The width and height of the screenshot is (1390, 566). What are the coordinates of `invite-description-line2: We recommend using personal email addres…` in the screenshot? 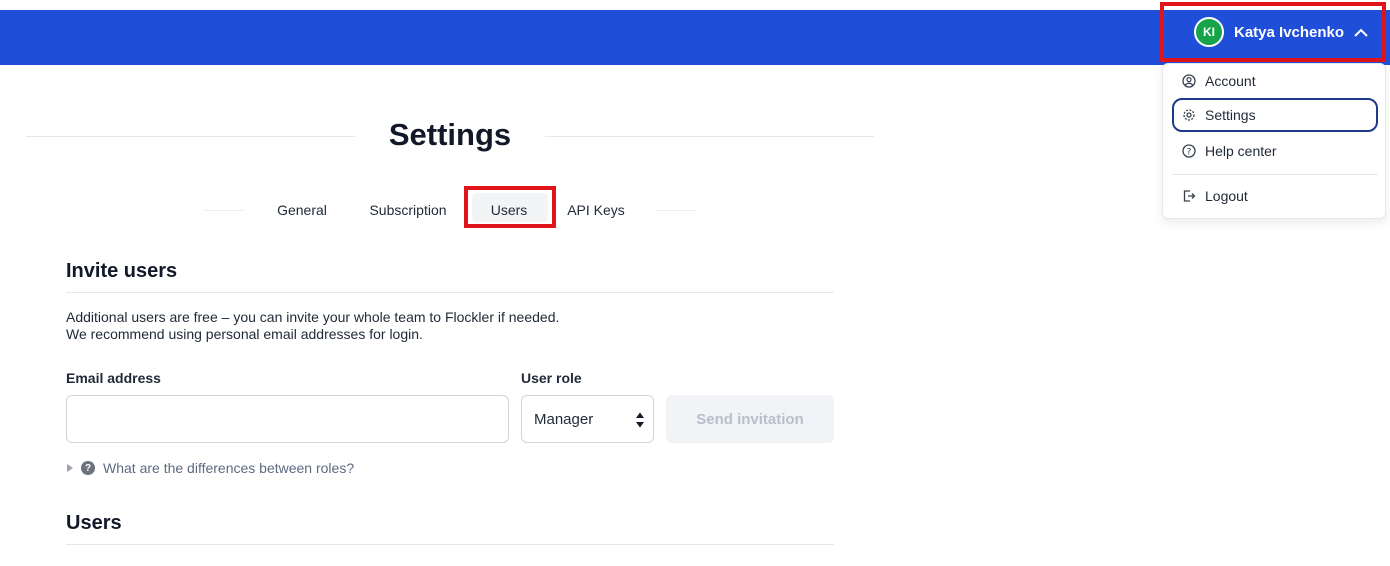 It's located at (244, 334).